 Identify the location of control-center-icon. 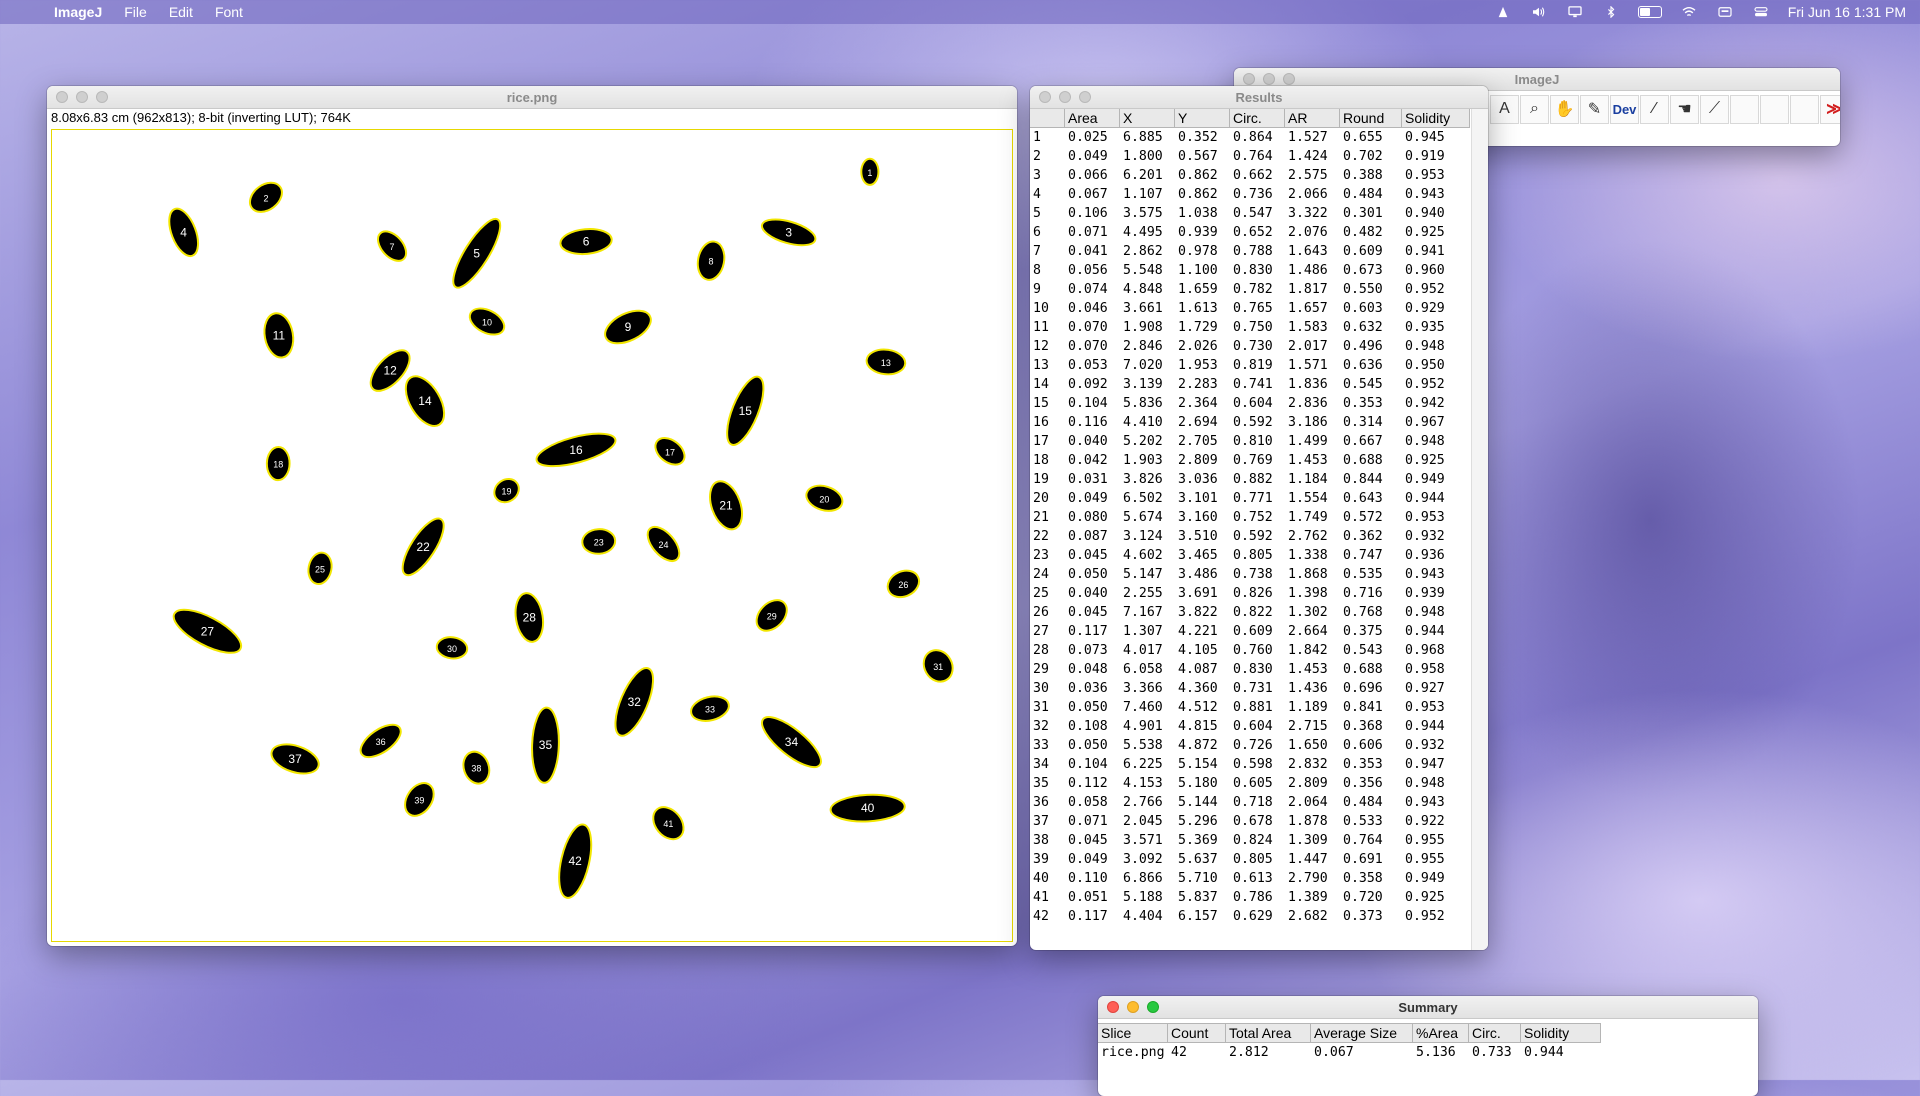
(1761, 12).